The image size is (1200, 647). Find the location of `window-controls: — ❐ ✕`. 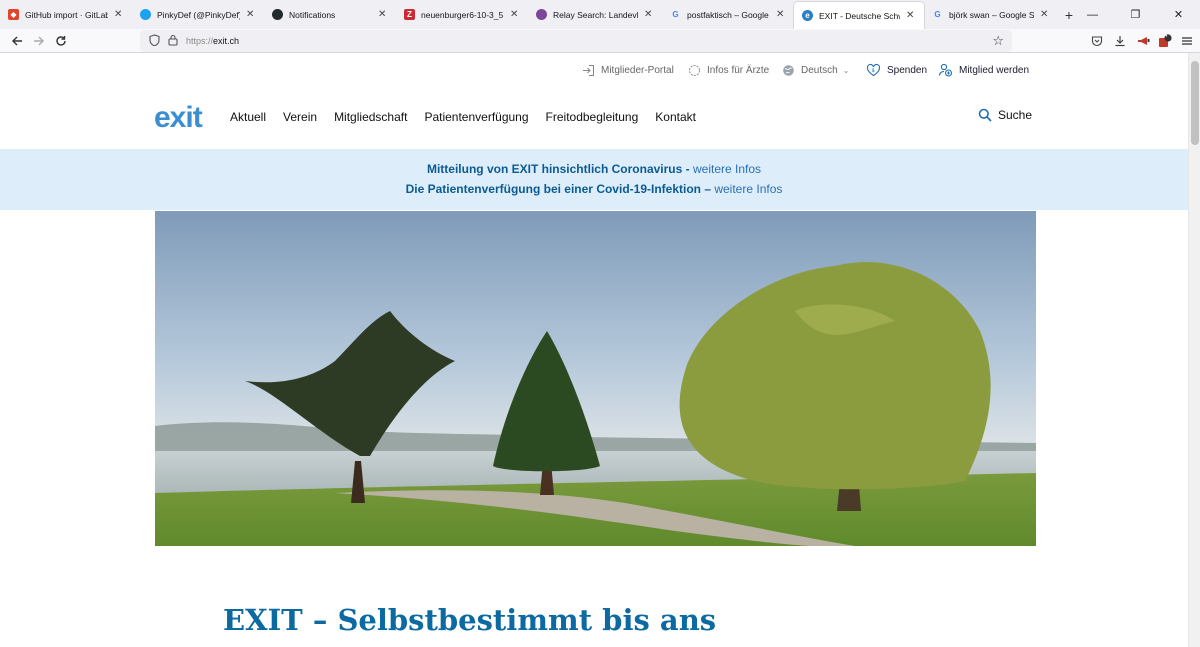

window-controls: — ❐ ✕ is located at coordinates (1135, 14).